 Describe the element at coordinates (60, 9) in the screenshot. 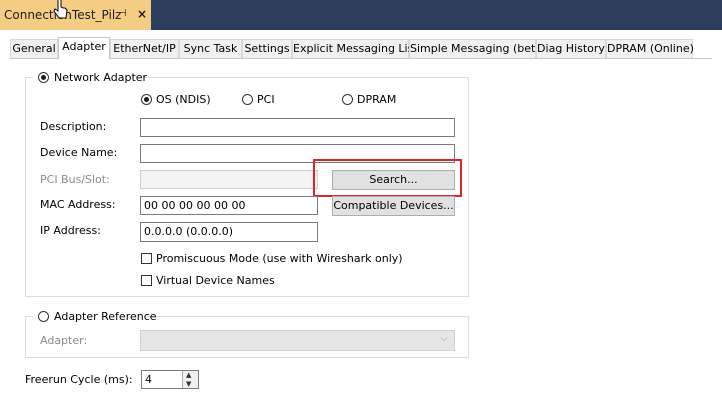

I see `mouse-cursor-icon` at that location.